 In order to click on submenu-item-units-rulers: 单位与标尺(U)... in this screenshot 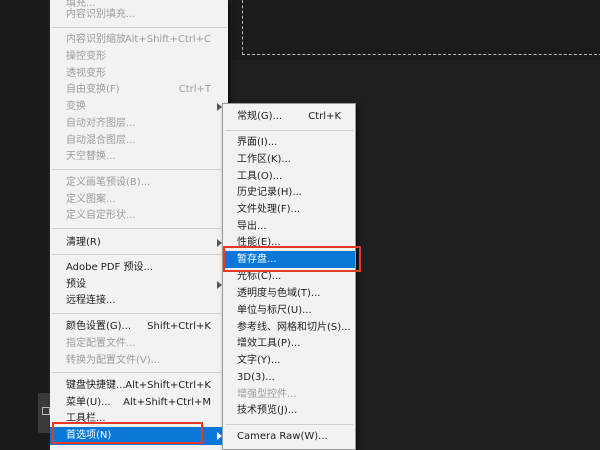, I will do `click(289, 310)`.